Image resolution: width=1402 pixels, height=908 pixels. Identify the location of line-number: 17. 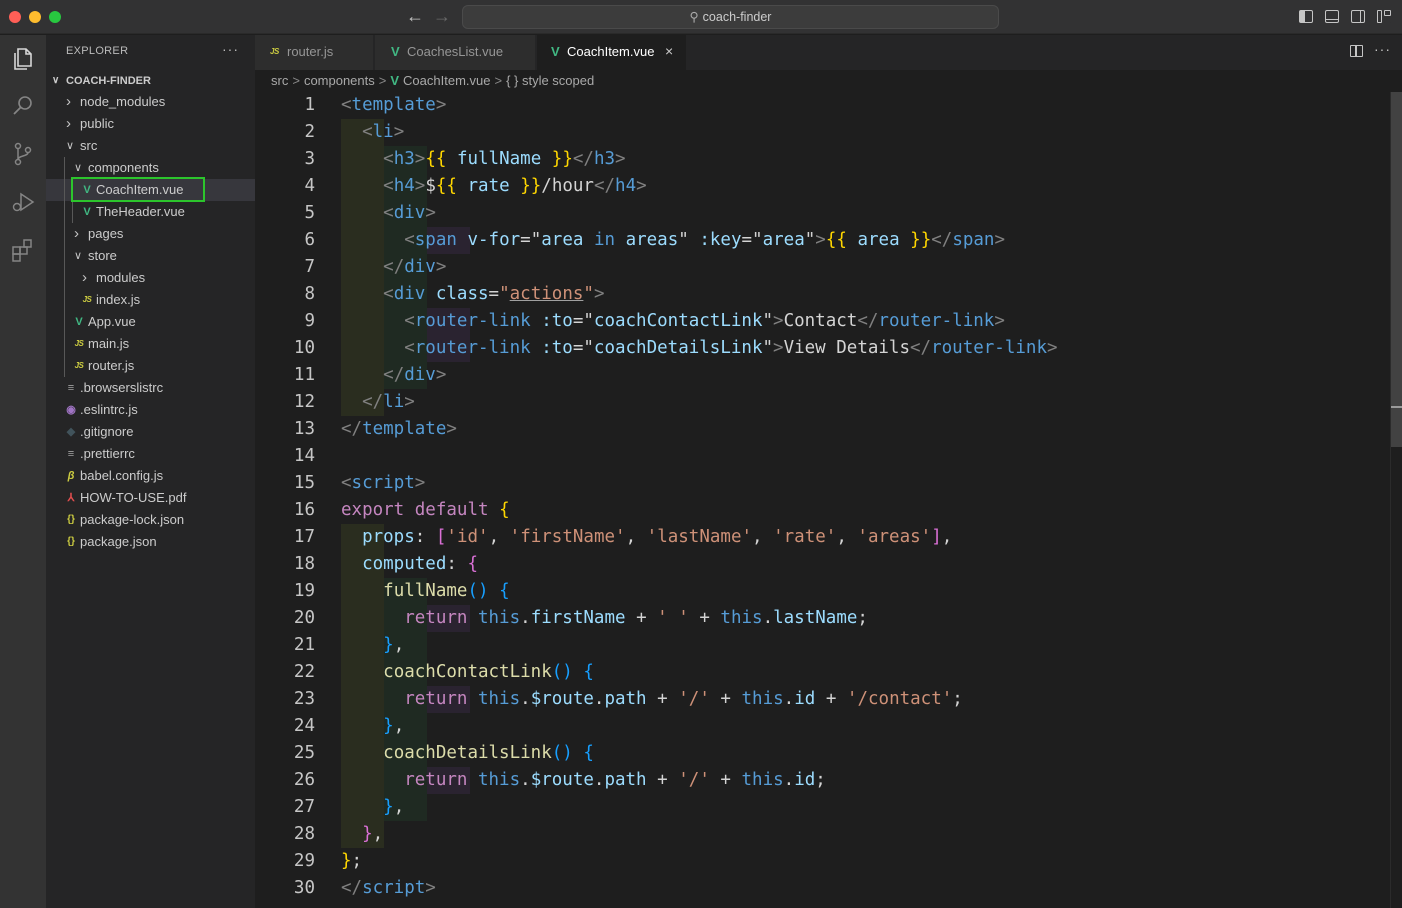
(304, 537).